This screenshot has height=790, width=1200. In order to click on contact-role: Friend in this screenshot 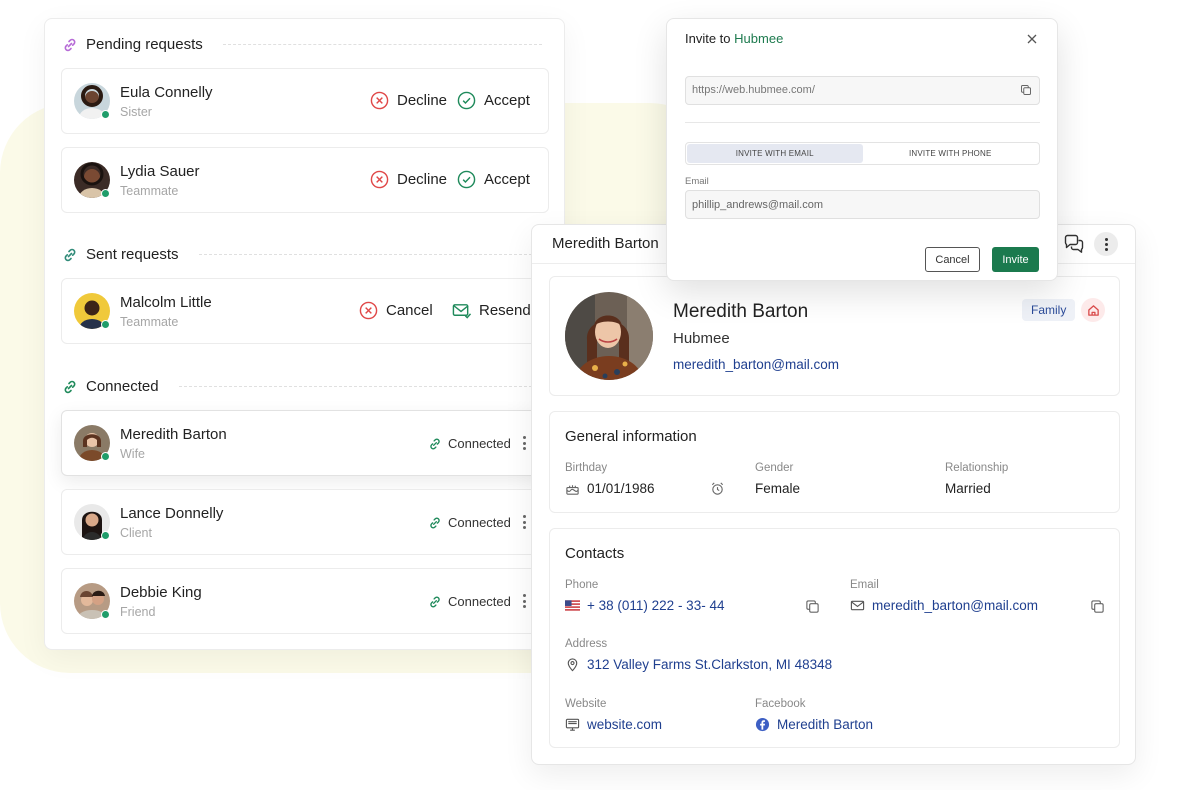, I will do `click(138, 612)`.